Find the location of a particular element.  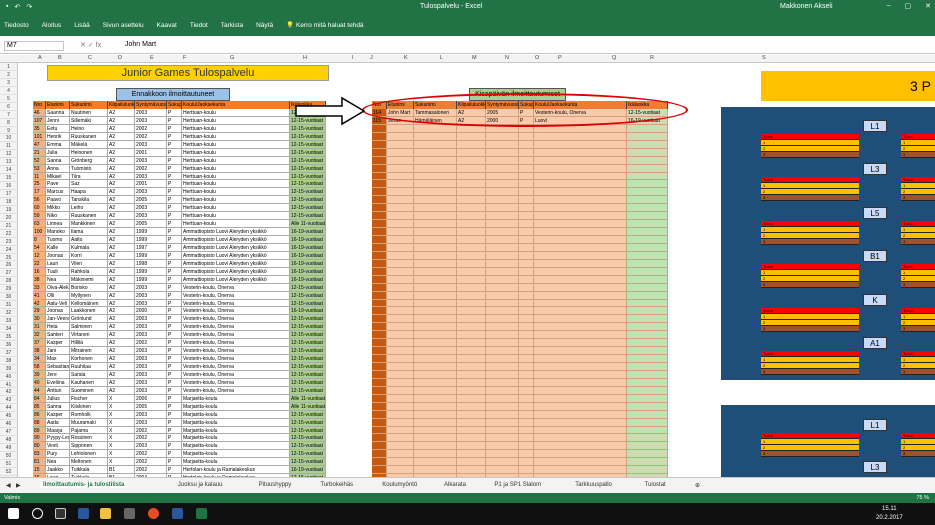

row-header: 3 is located at coordinates (8, 83).